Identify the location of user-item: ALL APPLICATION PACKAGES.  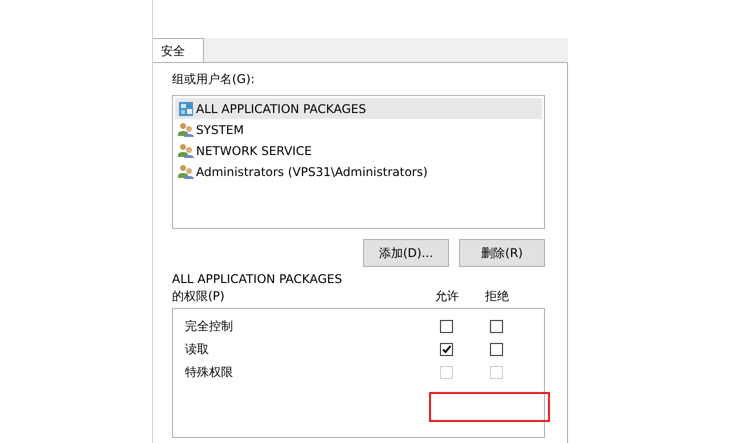
(358, 108).